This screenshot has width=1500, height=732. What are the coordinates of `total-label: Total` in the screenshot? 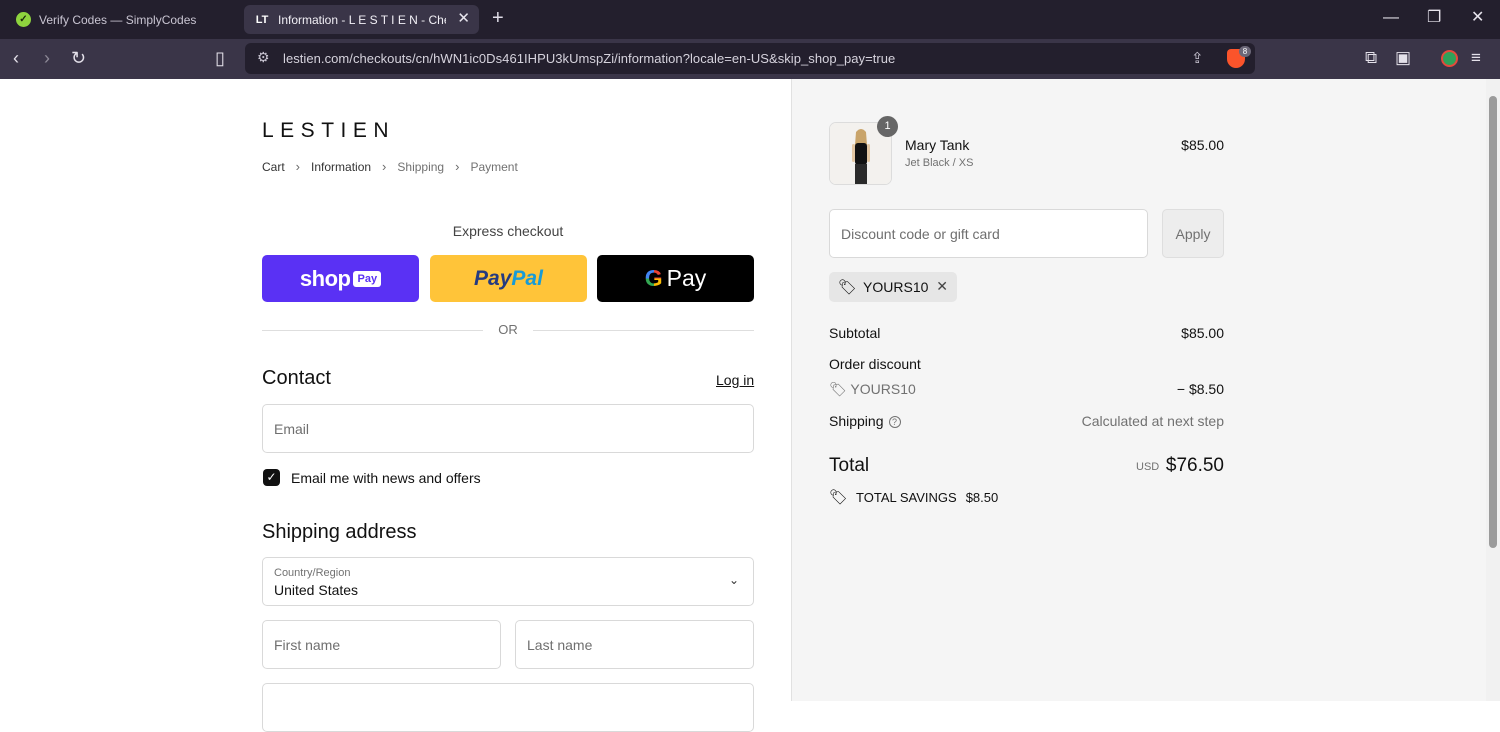 It's located at (849, 465).